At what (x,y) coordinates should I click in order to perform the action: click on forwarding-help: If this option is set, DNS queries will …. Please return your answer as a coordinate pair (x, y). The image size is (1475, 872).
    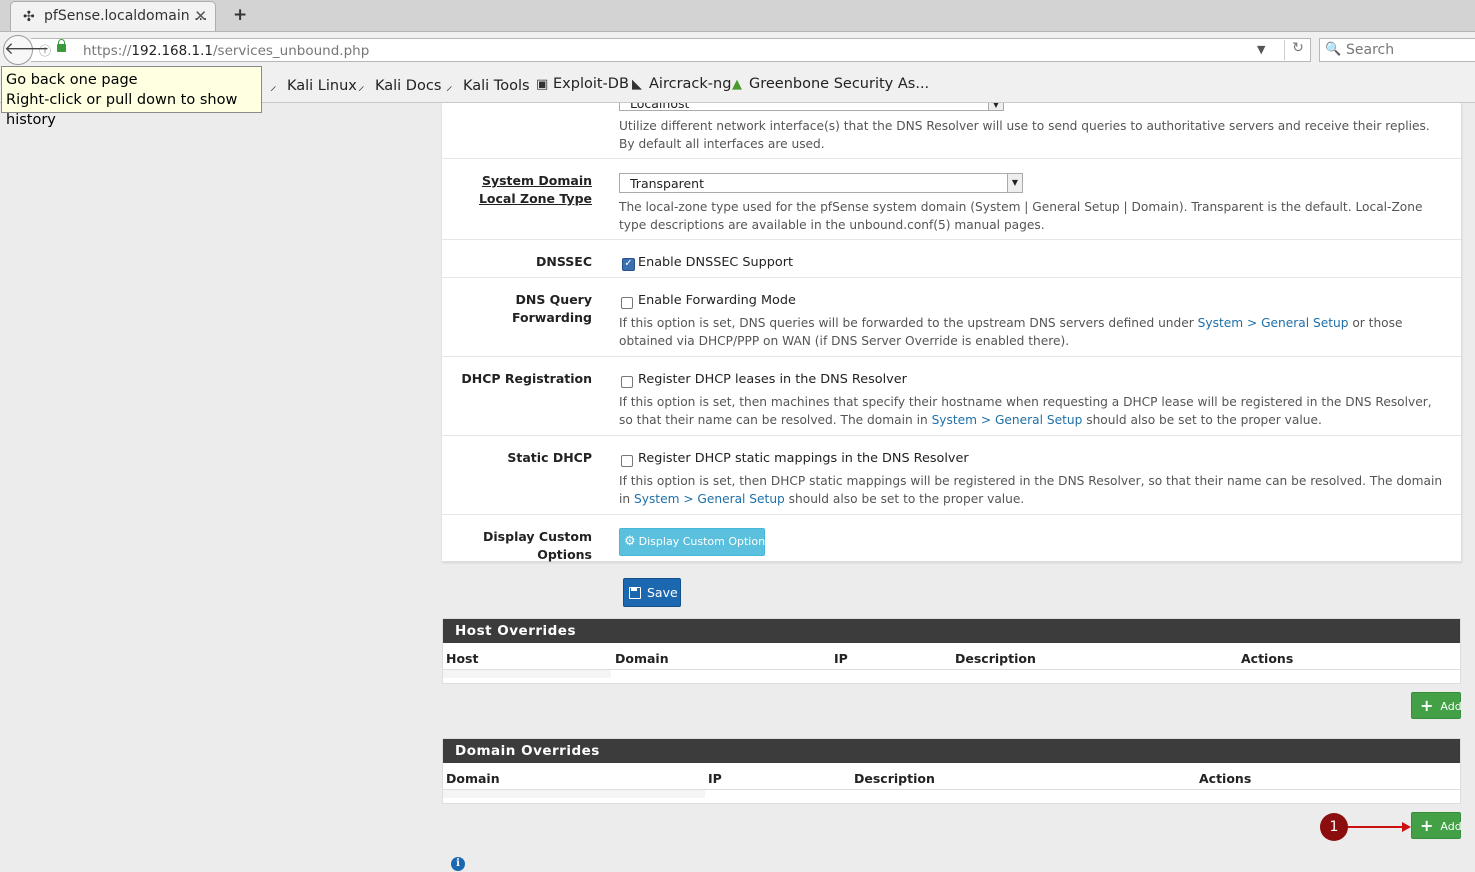
    Looking at the image, I should click on (1011, 332).